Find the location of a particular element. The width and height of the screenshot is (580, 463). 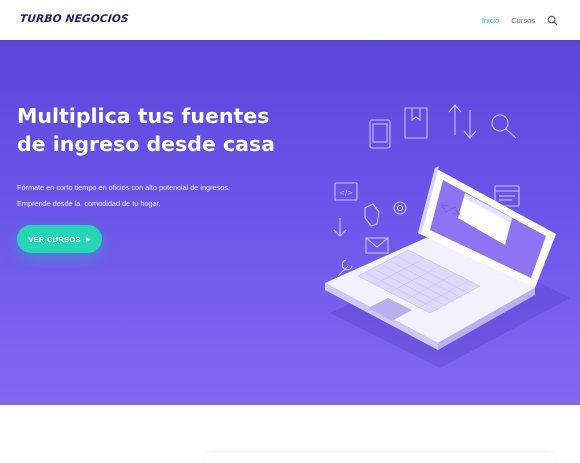

main-nav: Inicio Cursos is located at coordinates (514, 20).